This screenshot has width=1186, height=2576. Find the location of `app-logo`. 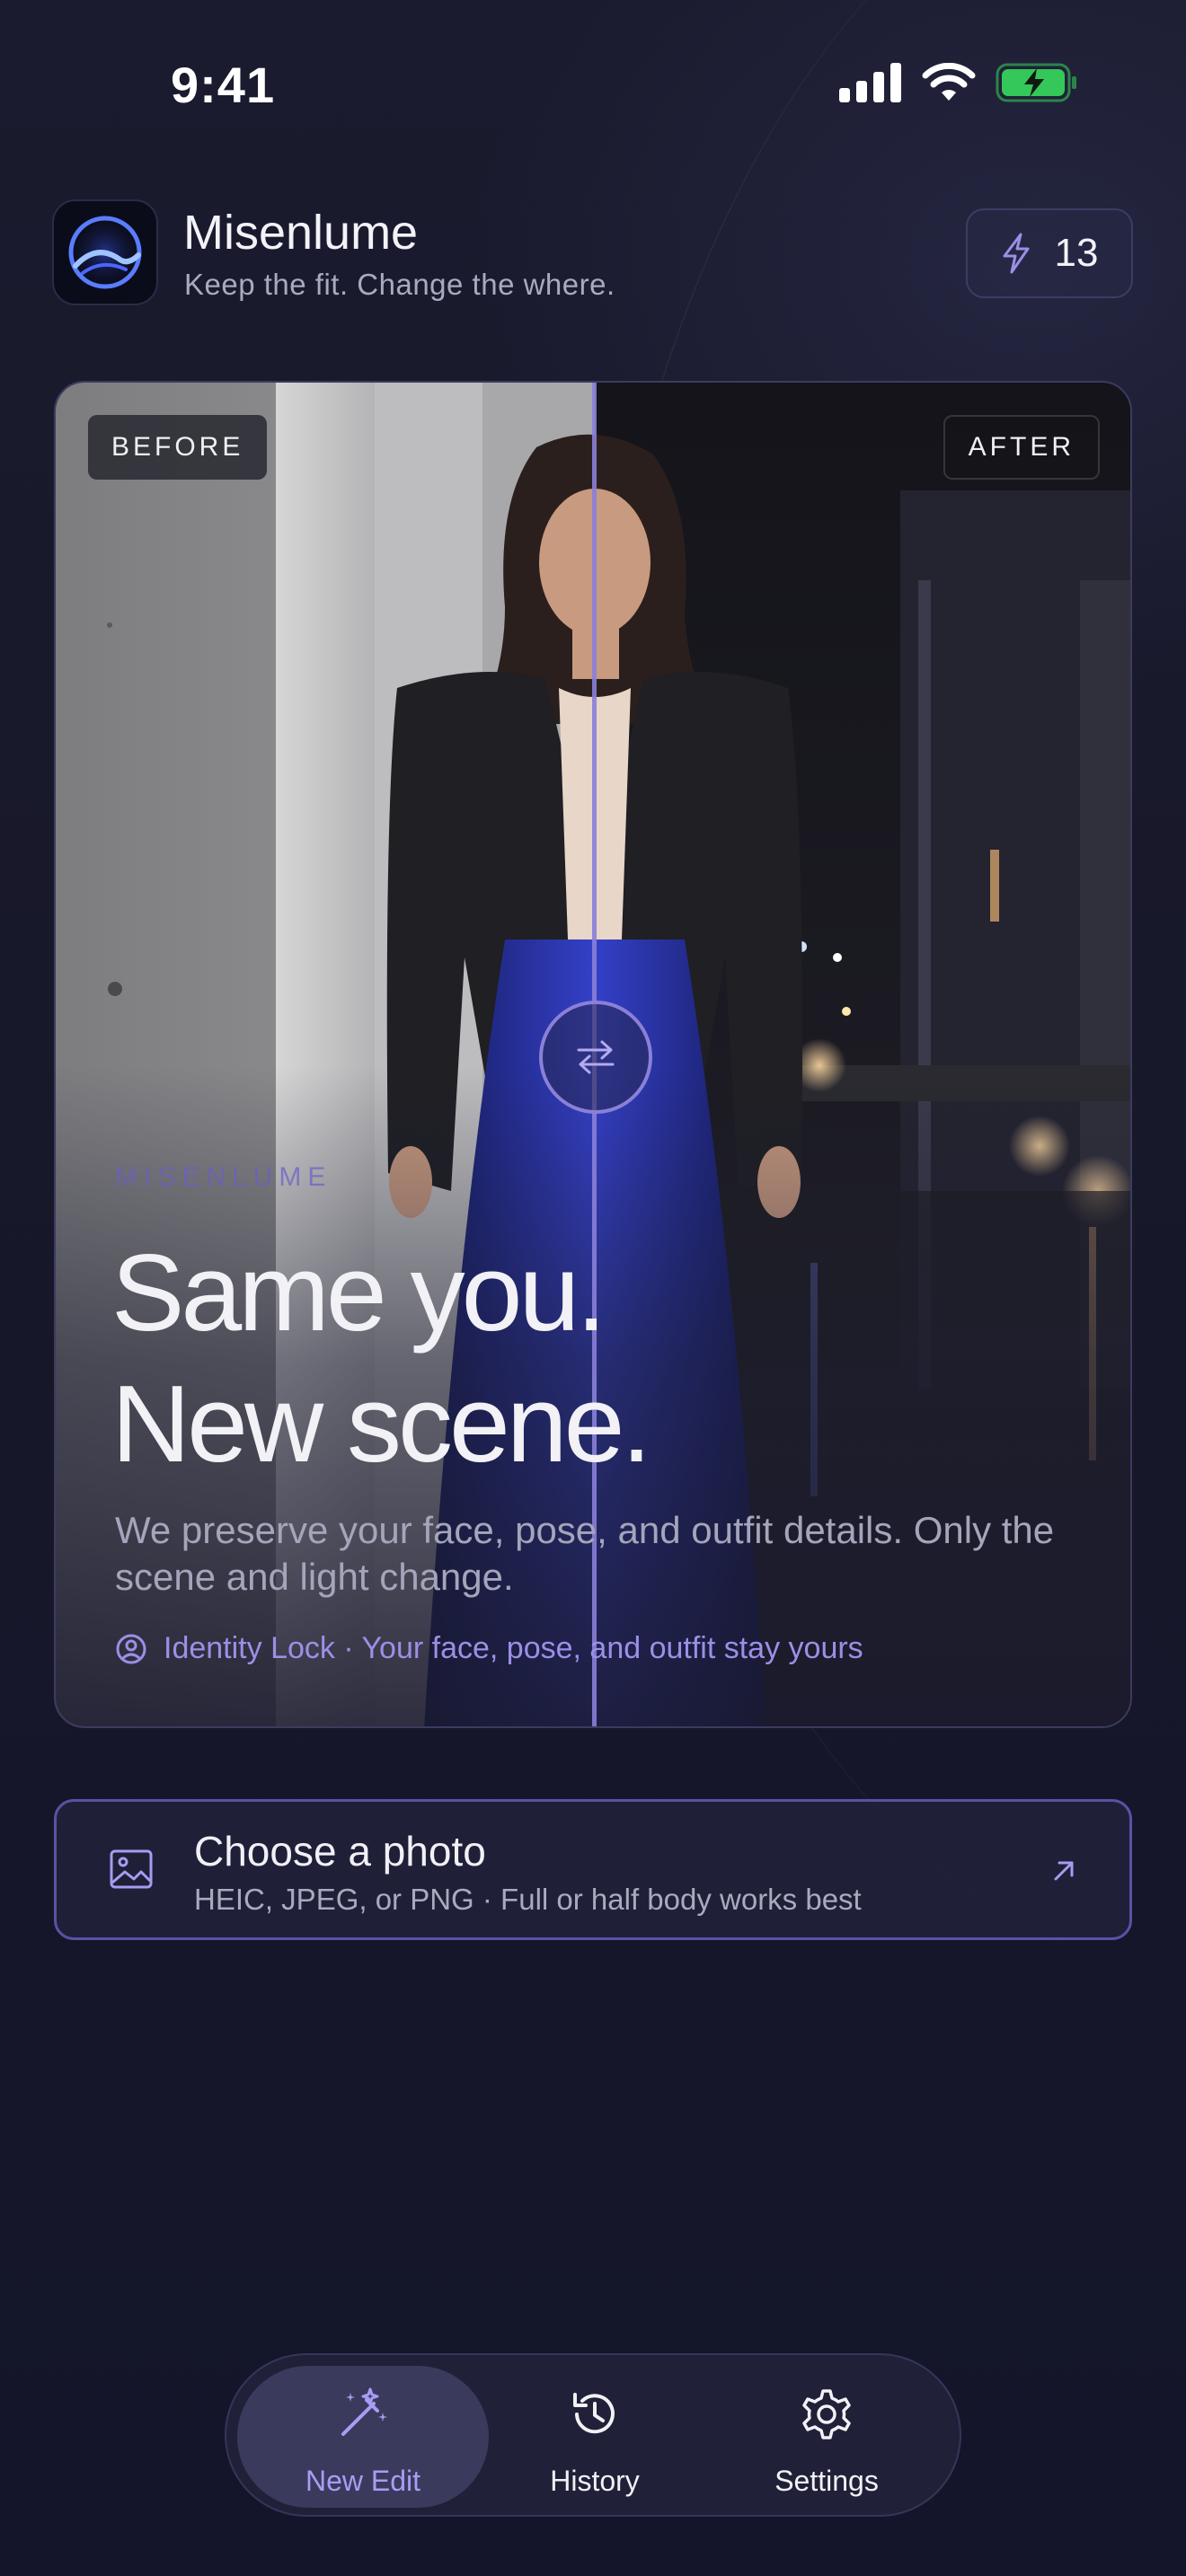

app-logo is located at coordinates (105, 252).